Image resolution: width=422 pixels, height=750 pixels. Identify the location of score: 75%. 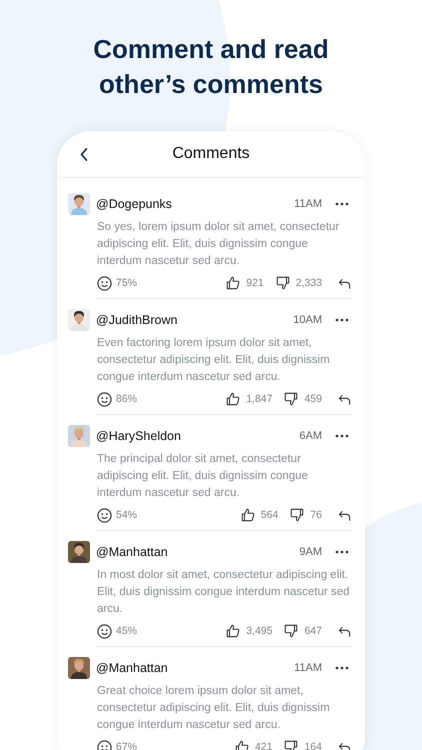
(127, 283).